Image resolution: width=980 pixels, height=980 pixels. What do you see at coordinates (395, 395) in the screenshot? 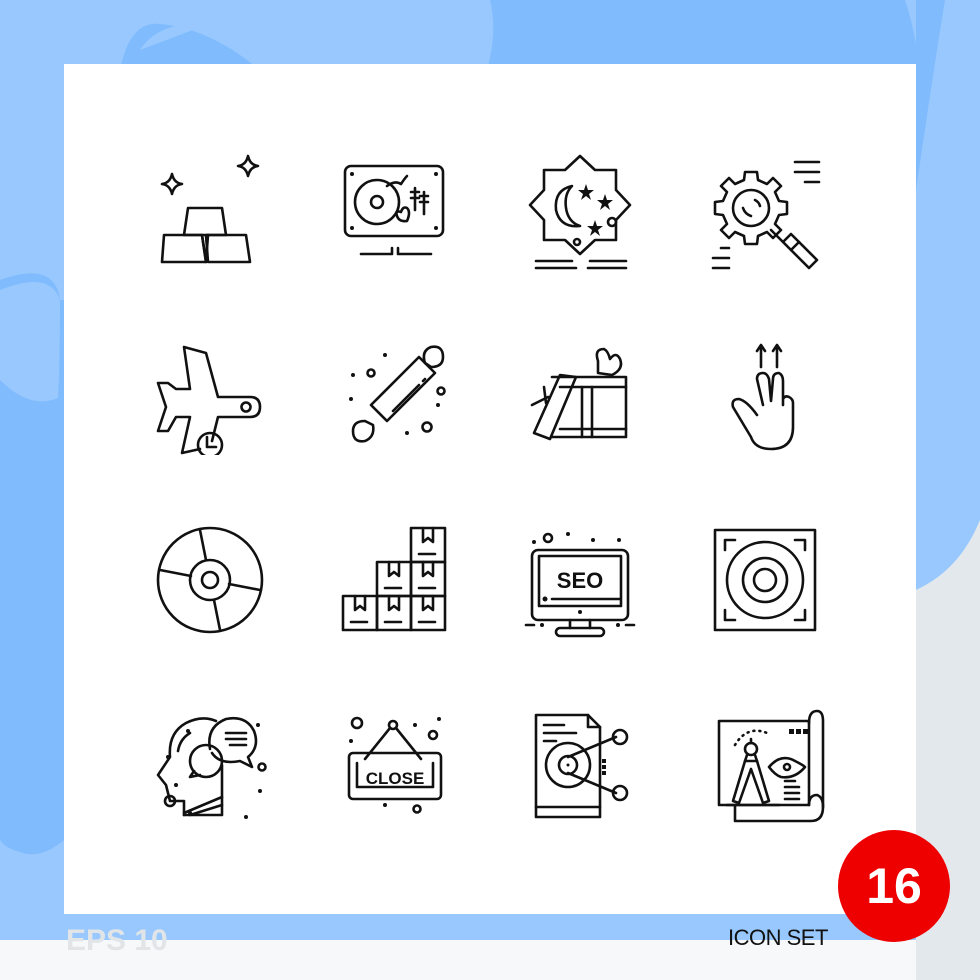
I see `rolling-pin-icon` at bounding box center [395, 395].